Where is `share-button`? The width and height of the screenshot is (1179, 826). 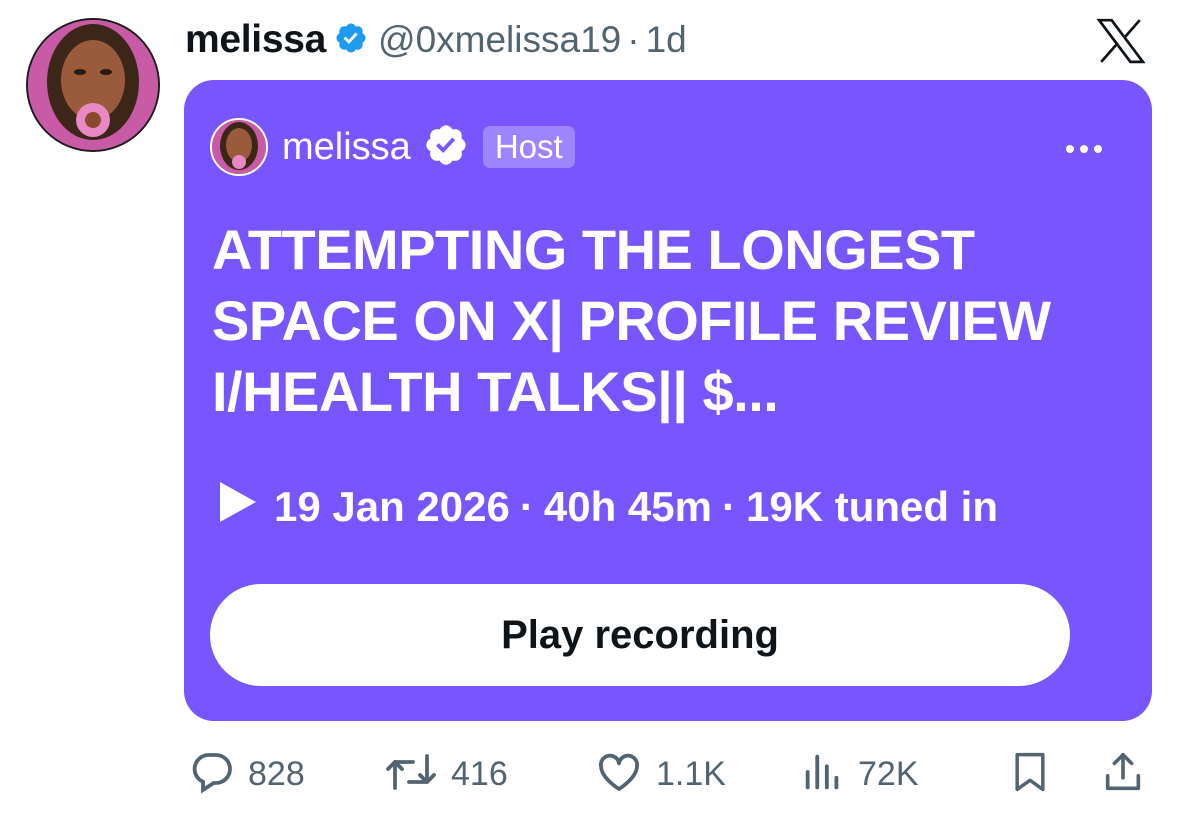 share-button is located at coordinates (1123, 774).